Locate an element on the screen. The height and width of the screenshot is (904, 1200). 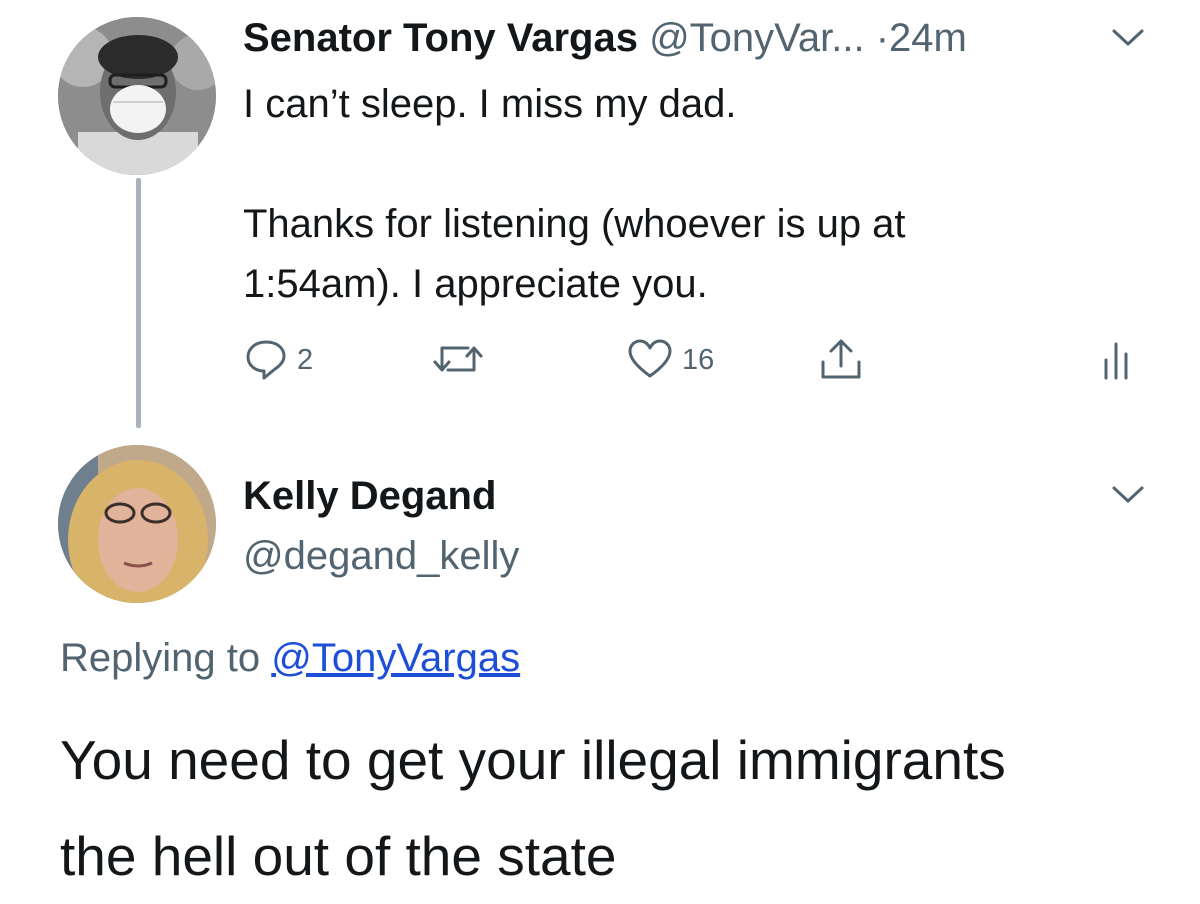
share-icon is located at coordinates (841, 360).